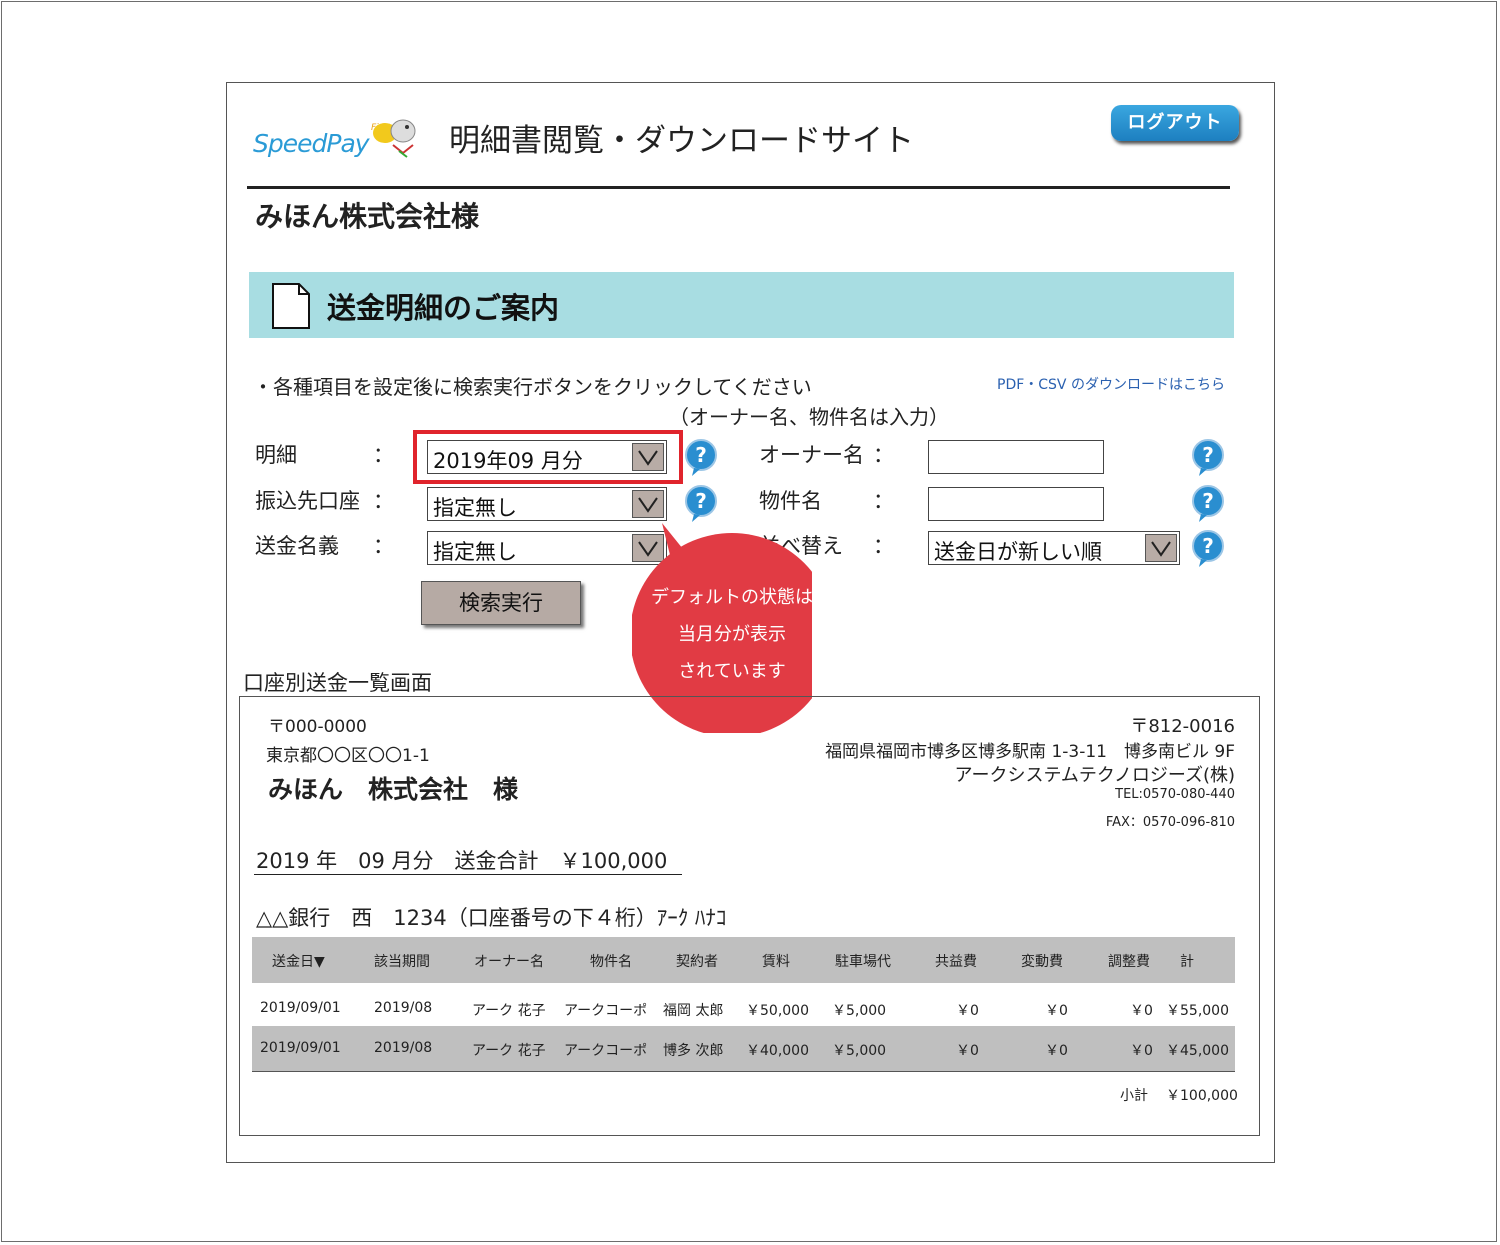 The height and width of the screenshot is (1245, 1500). What do you see at coordinates (790, 501) in the screenshot?
I see `property-label: 物件名` at bounding box center [790, 501].